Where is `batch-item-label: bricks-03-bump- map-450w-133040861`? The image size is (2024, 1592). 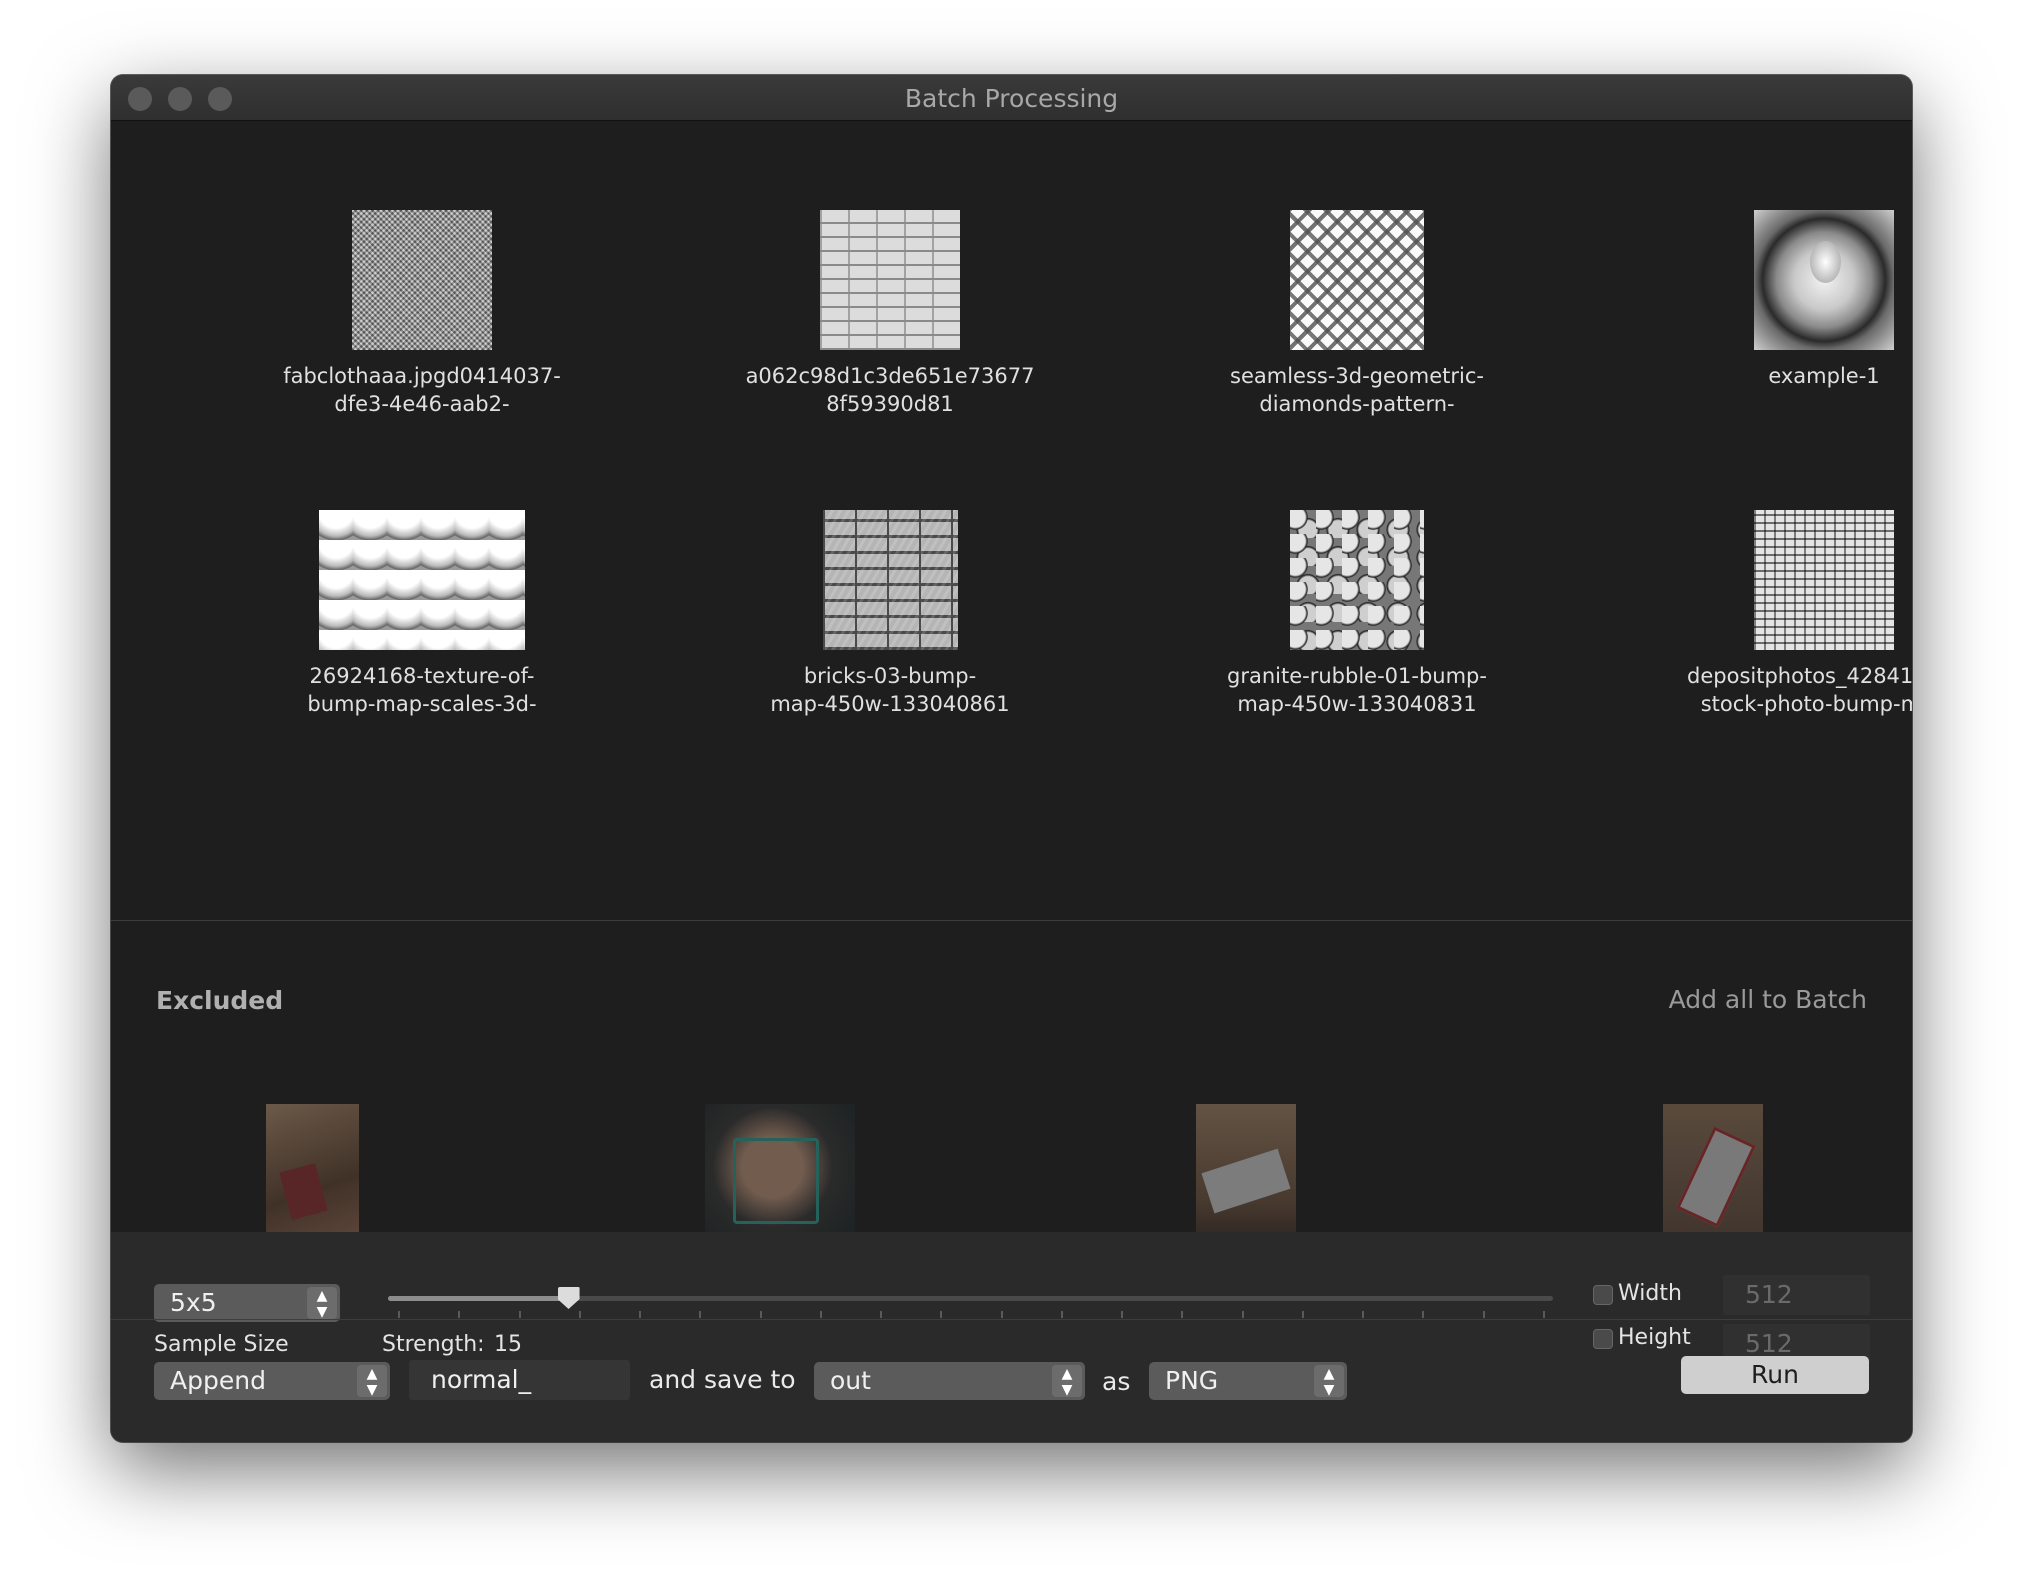
batch-item-label: bricks-03-bump- map-450w-133040861 is located at coordinates (890, 690).